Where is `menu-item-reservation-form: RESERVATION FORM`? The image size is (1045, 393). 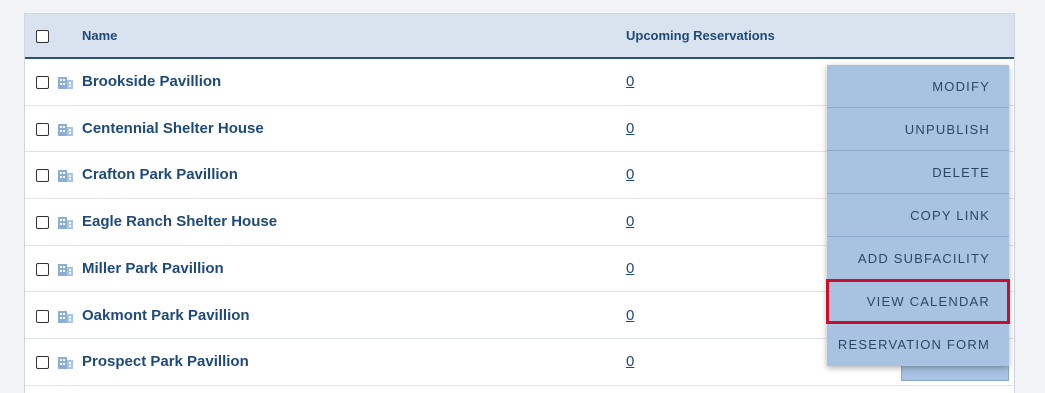
menu-item-reservation-form: RESERVATION FORM is located at coordinates (918, 344).